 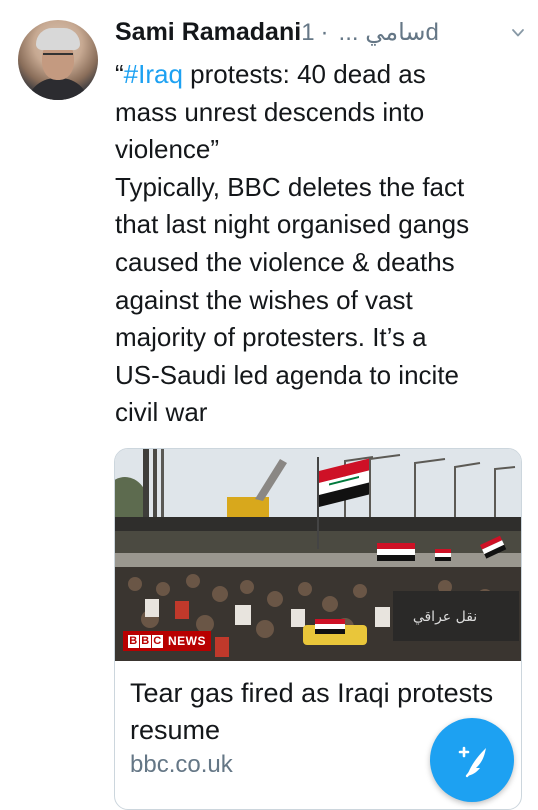 I want to click on avatar-hair, so click(x=58, y=39).